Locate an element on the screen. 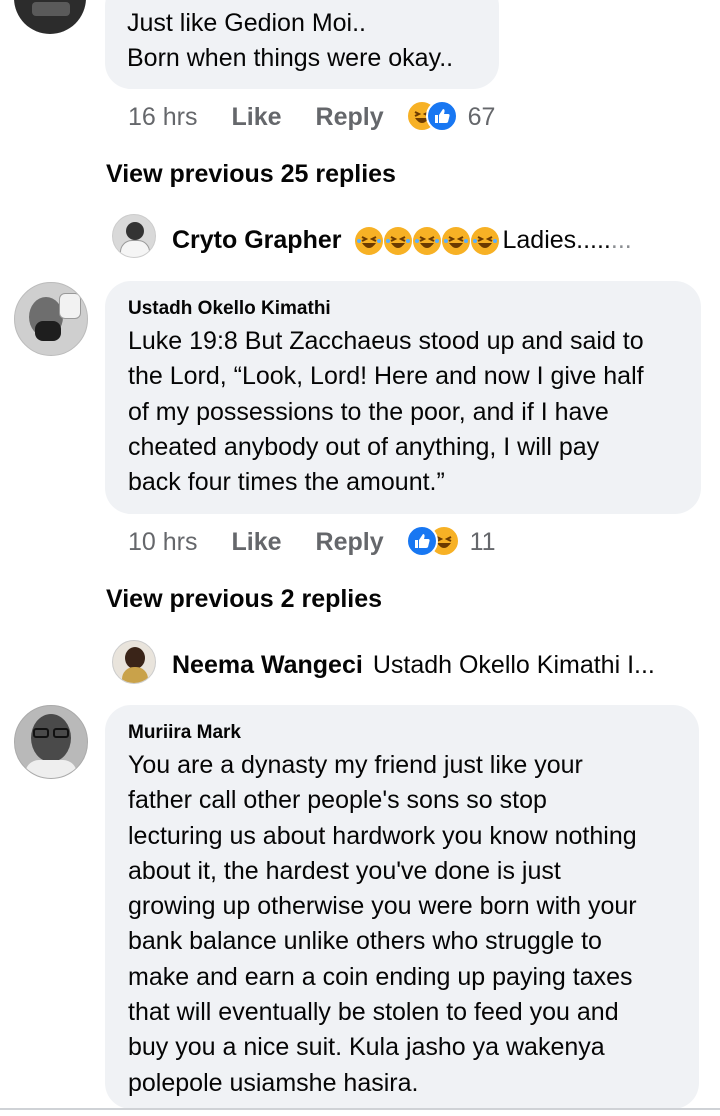  comment-timestamp: 10 hrs is located at coordinates (162, 542).